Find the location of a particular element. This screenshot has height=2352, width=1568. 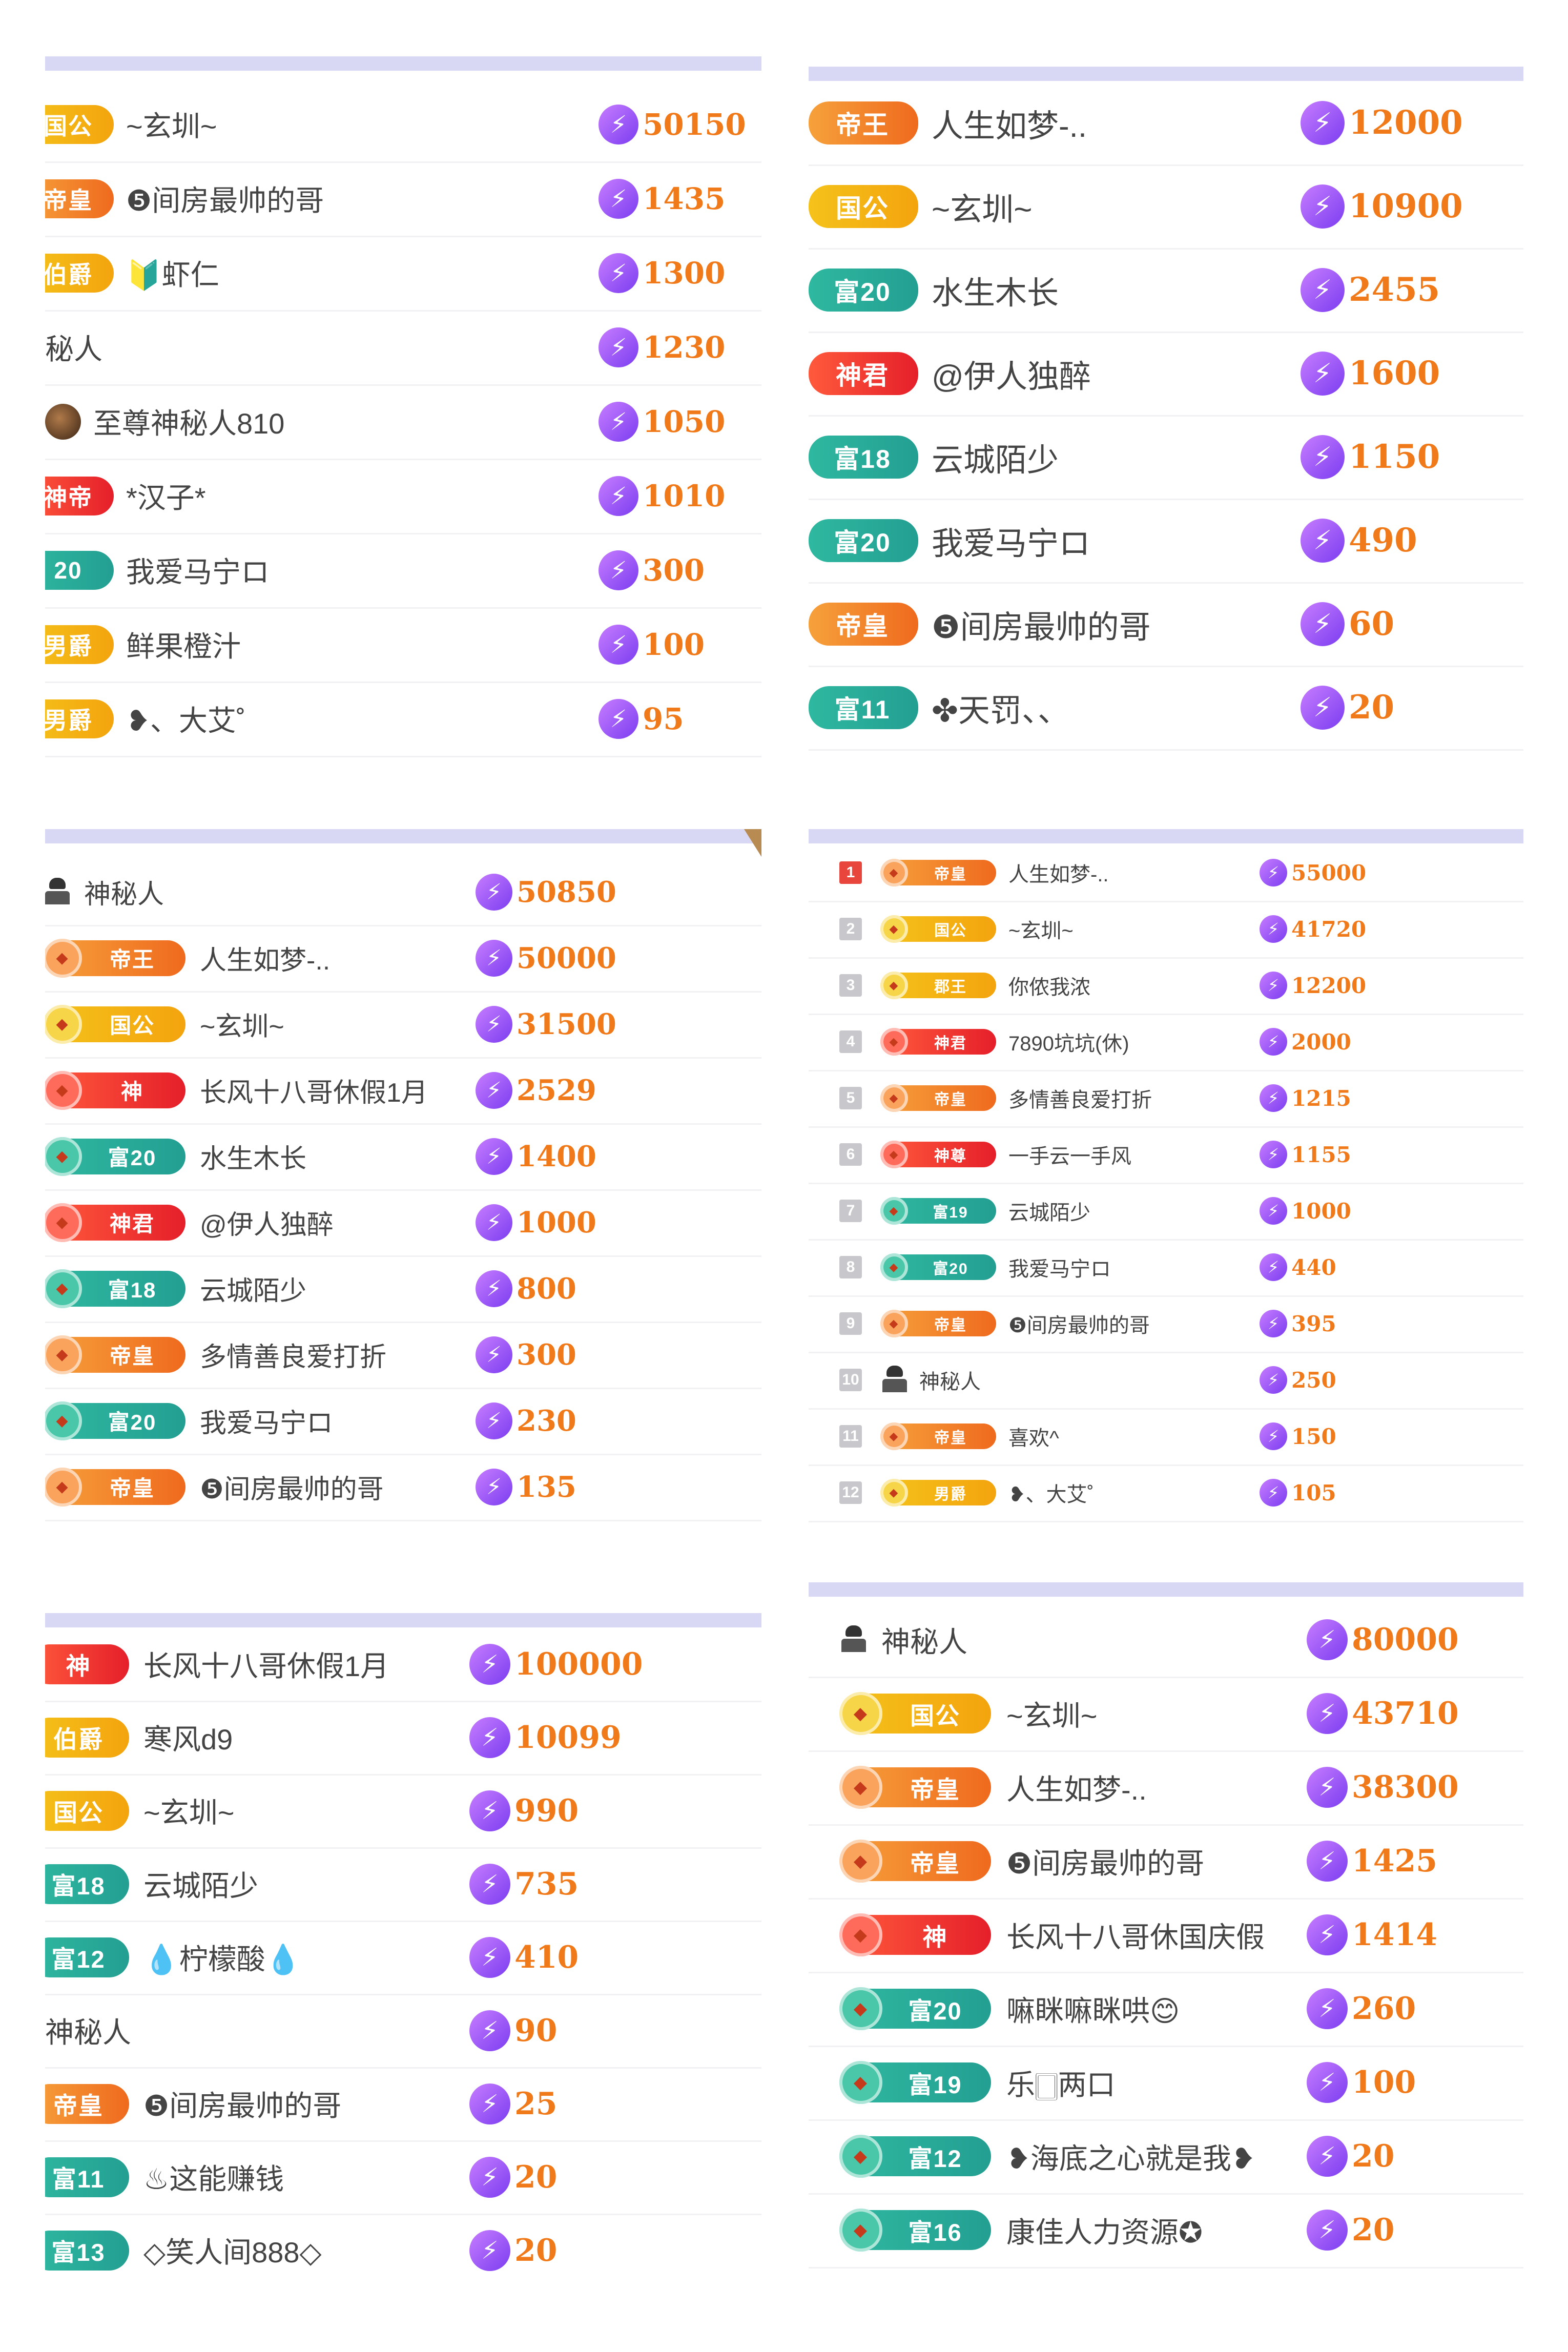

user-name: 鲜果橙汁 is located at coordinates (183, 644).